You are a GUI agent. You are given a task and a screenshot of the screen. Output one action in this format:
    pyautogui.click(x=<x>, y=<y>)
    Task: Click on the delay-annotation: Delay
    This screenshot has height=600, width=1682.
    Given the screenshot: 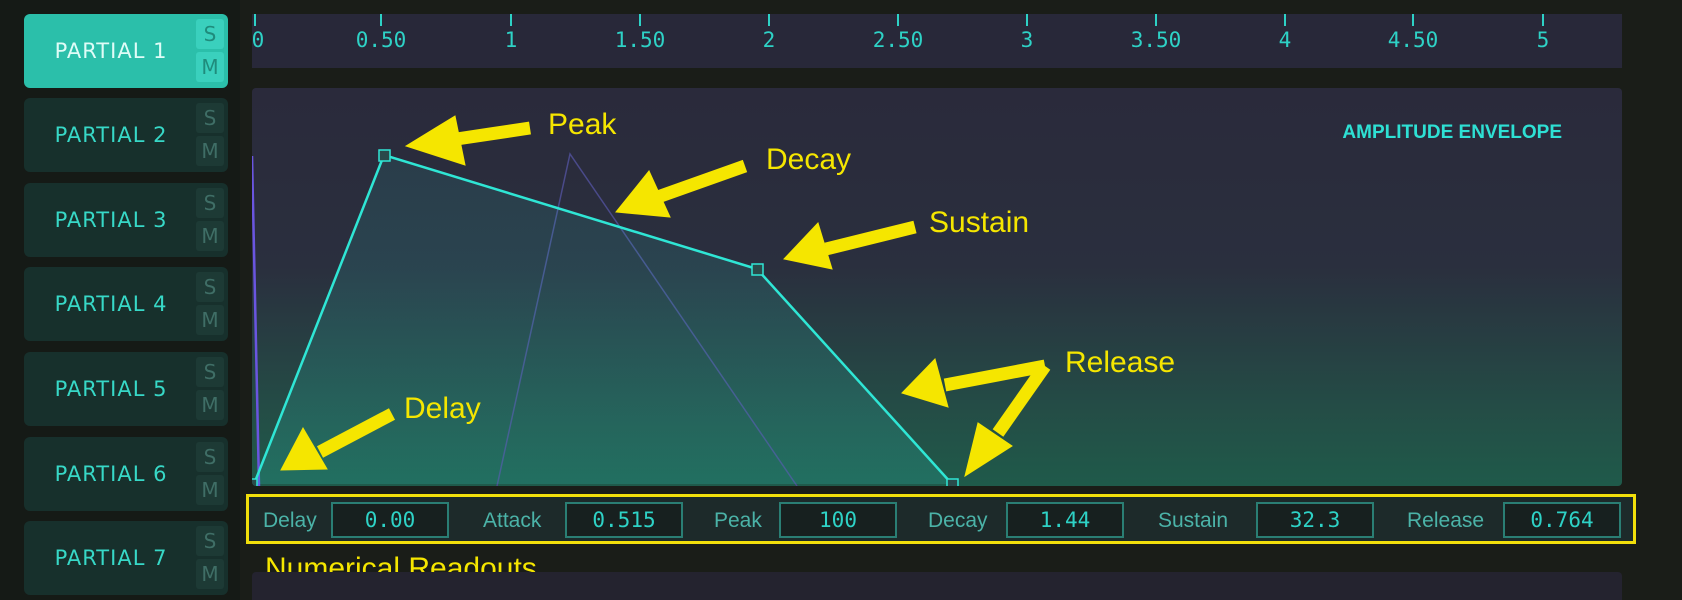 What is the action you would take?
    pyautogui.click(x=442, y=408)
    